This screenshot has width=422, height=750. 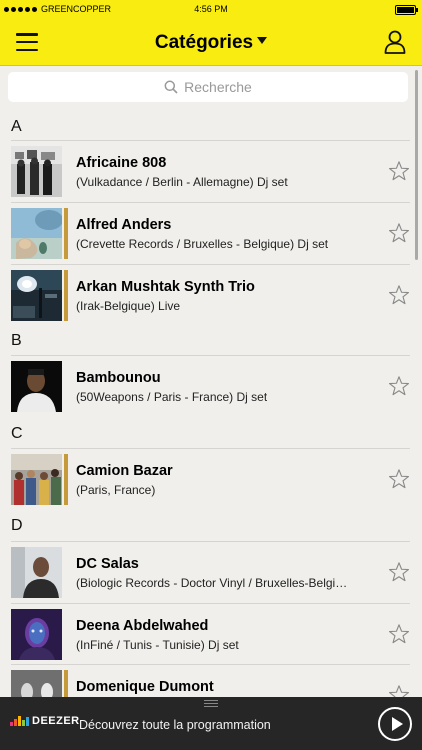 I want to click on artist-details: (50Weapons / Paris - France) Dj set, so click(x=172, y=397).